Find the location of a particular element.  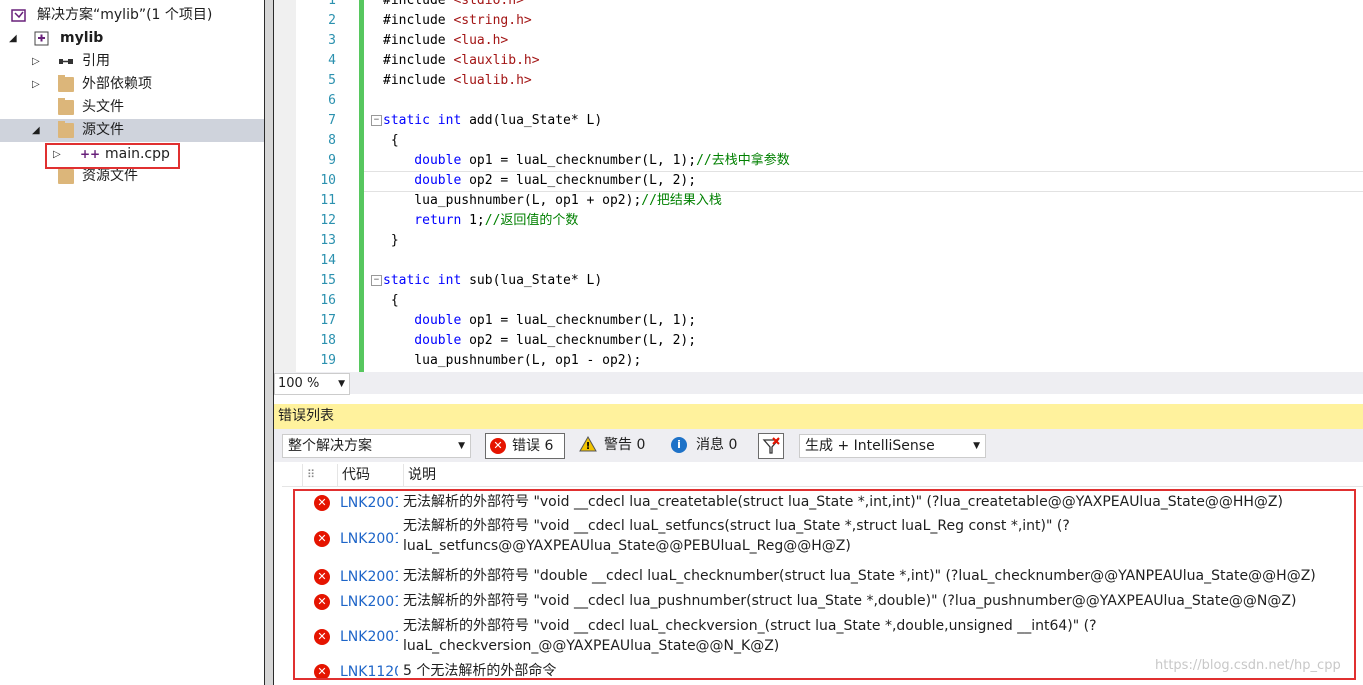

filter-icon is located at coordinates (771, 450).